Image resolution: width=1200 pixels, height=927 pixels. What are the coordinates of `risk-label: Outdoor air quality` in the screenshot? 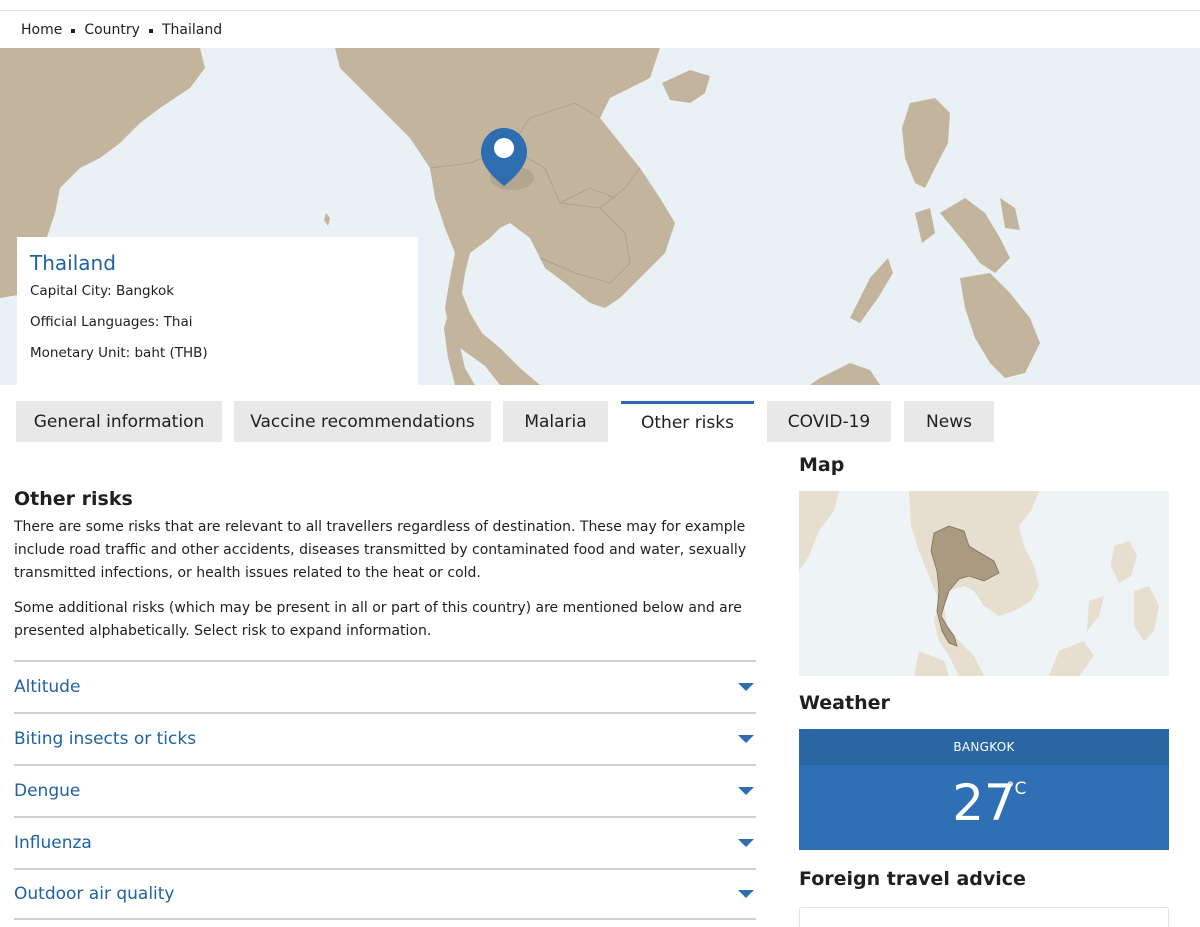 It's located at (94, 894).